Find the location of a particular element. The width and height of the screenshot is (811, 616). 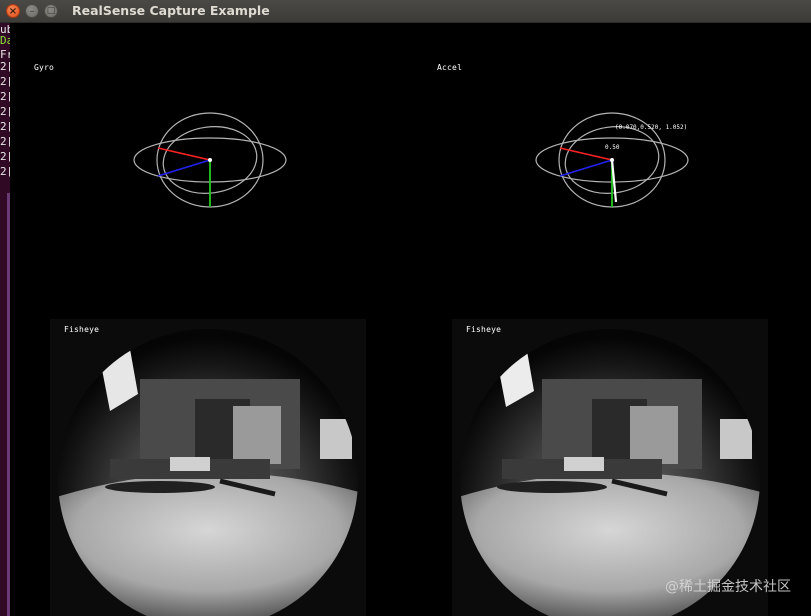

gyro-x-axis is located at coordinates (184, 154).